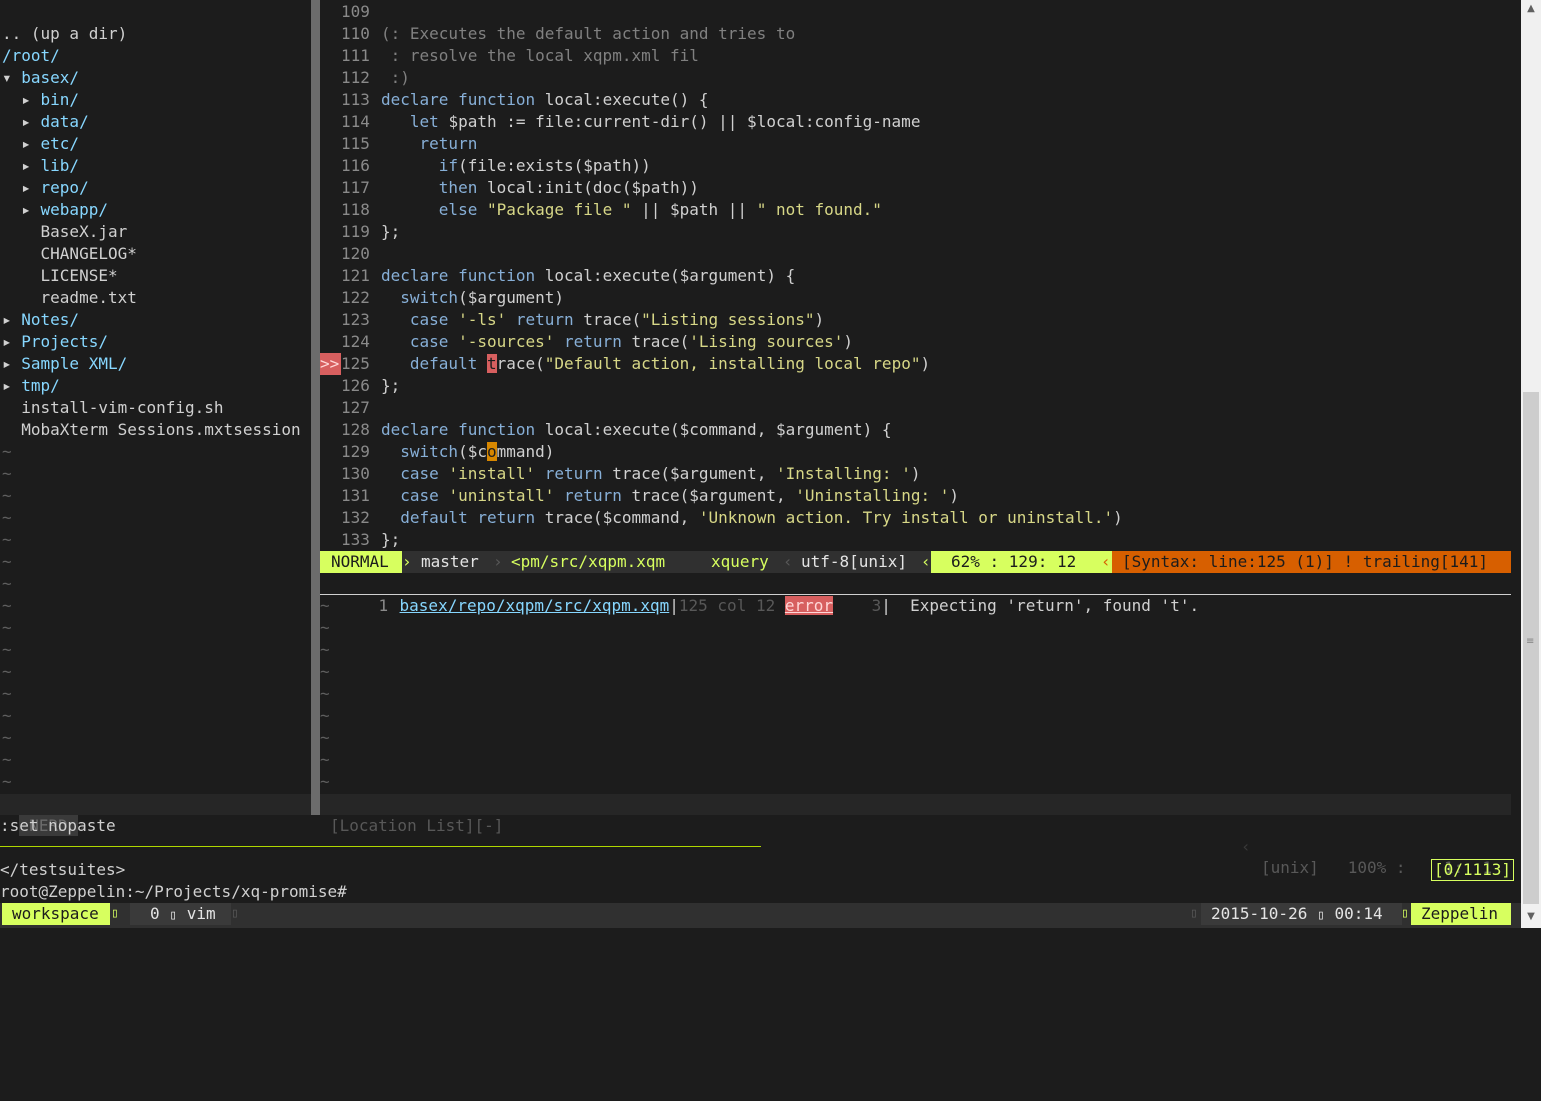  Describe the element at coordinates (55, 210) in the screenshot. I see `nerdtree-dir-item: ▸ webapp/` at that location.